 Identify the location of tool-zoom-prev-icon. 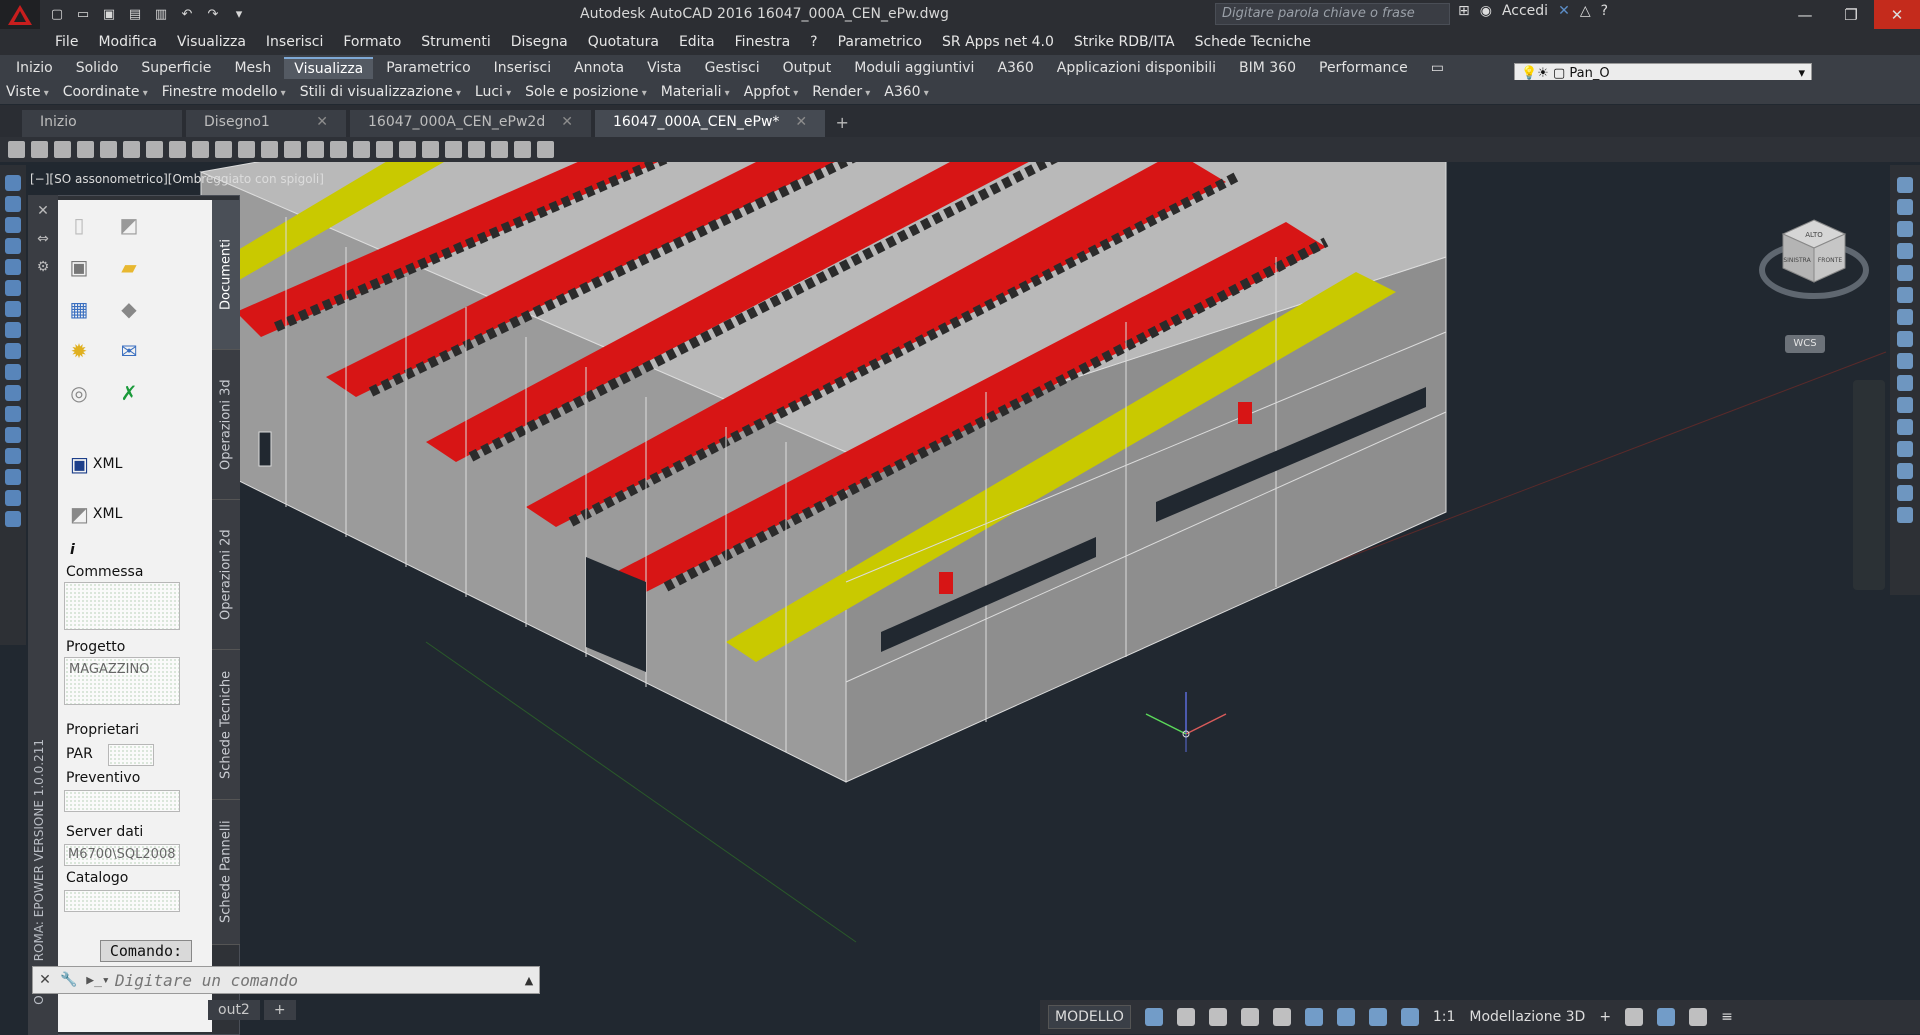
(384, 149).